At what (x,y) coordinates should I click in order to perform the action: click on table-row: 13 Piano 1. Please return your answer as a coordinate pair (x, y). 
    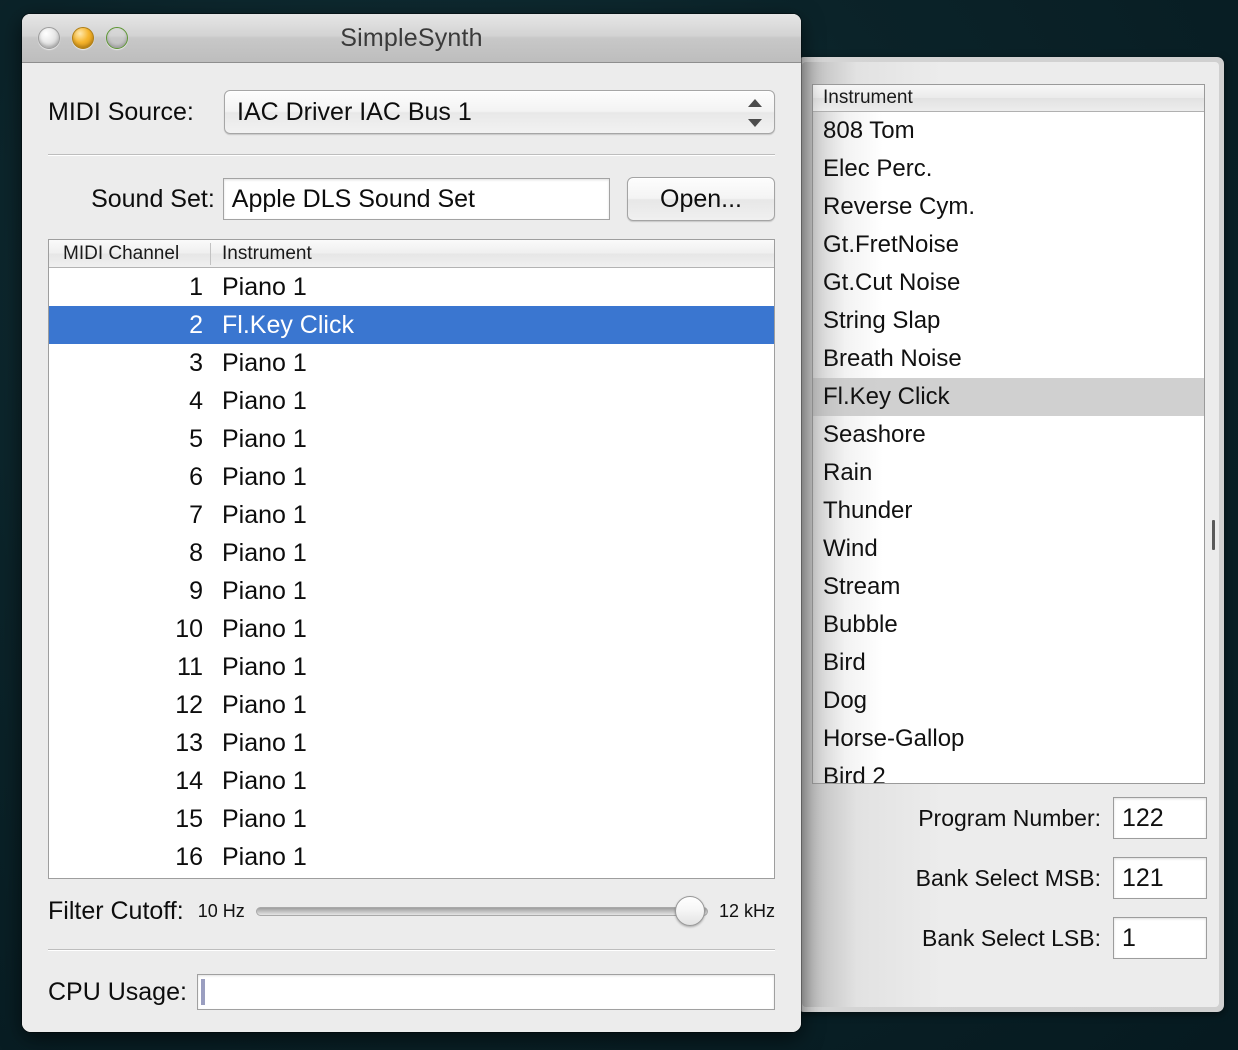
    Looking at the image, I should click on (411, 743).